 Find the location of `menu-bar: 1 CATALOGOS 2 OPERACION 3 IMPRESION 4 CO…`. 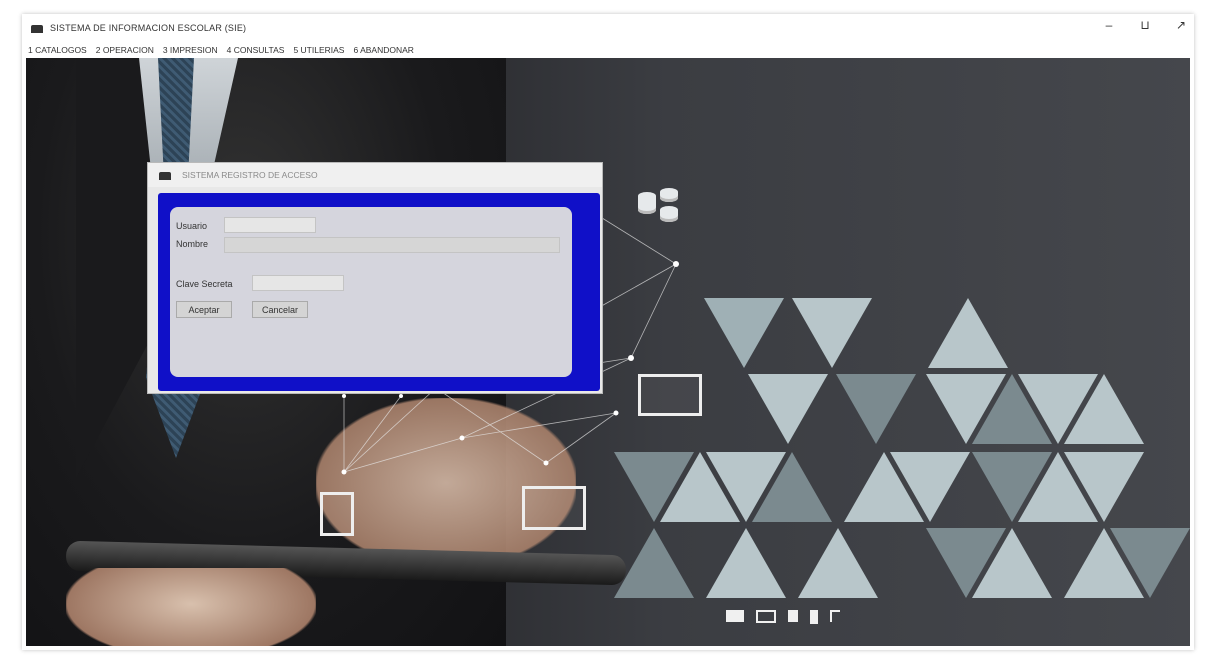

menu-bar: 1 CATALOGOS 2 OPERACION 3 IMPRESION 4 CO… is located at coordinates (608, 50).